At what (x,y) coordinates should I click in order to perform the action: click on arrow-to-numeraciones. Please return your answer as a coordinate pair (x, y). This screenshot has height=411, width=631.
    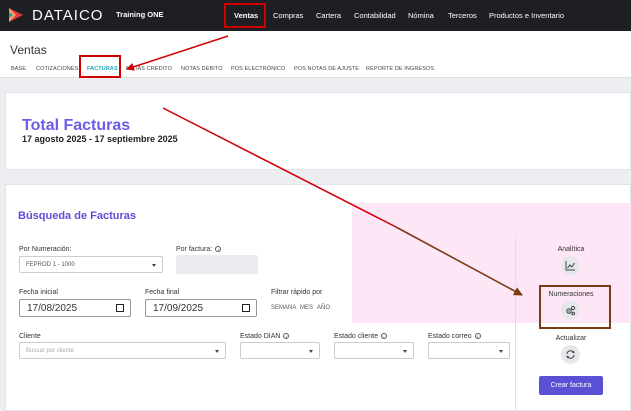
    Looking at the image, I should click on (459, 261).